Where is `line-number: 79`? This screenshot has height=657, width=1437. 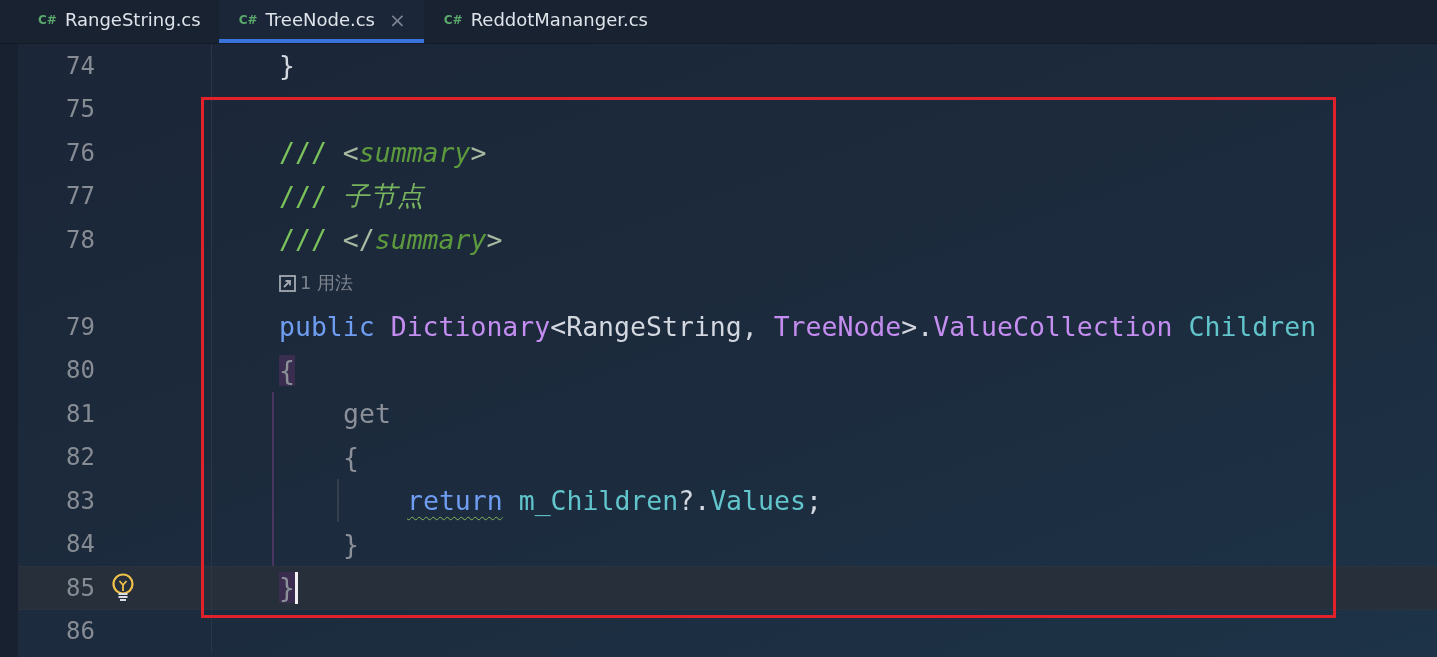
line-number: 79 is located at coordinates (80, 326).